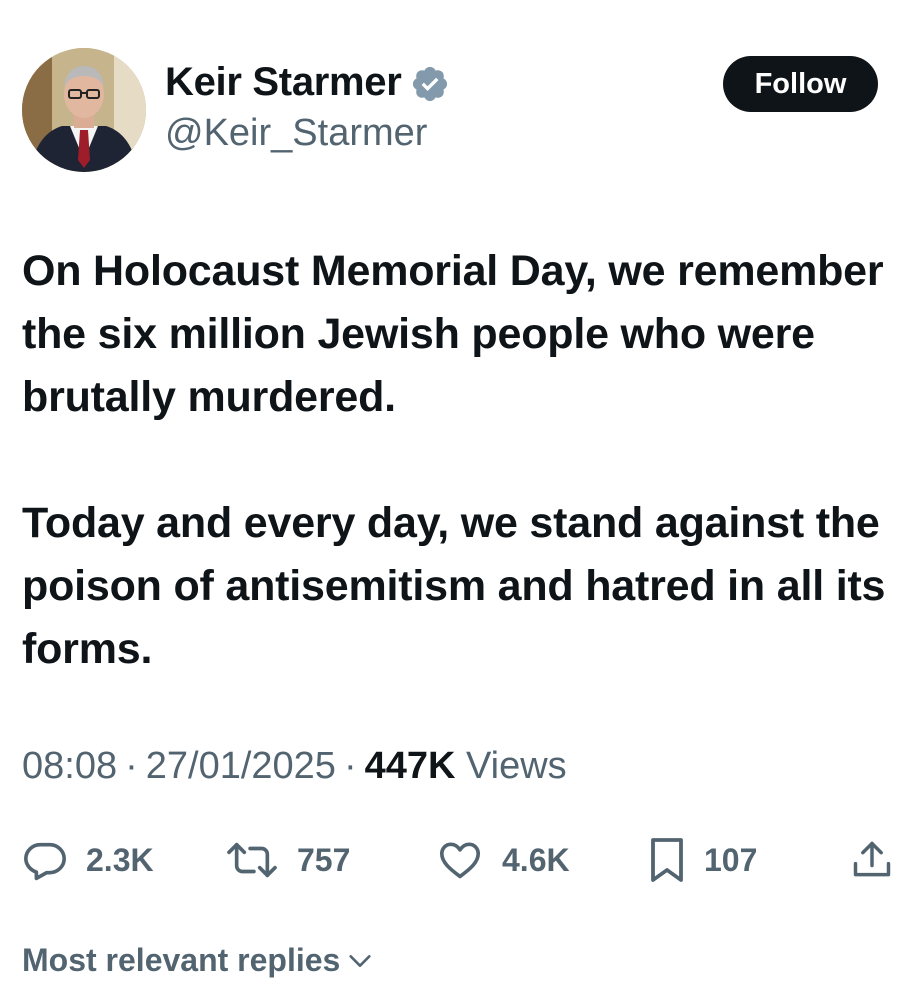 The image size is (918, 1000). What do you see at coordinates (69, 766) in the screenshot?
I see `tweet-time: 08:08` at bounding box center [69, 766].